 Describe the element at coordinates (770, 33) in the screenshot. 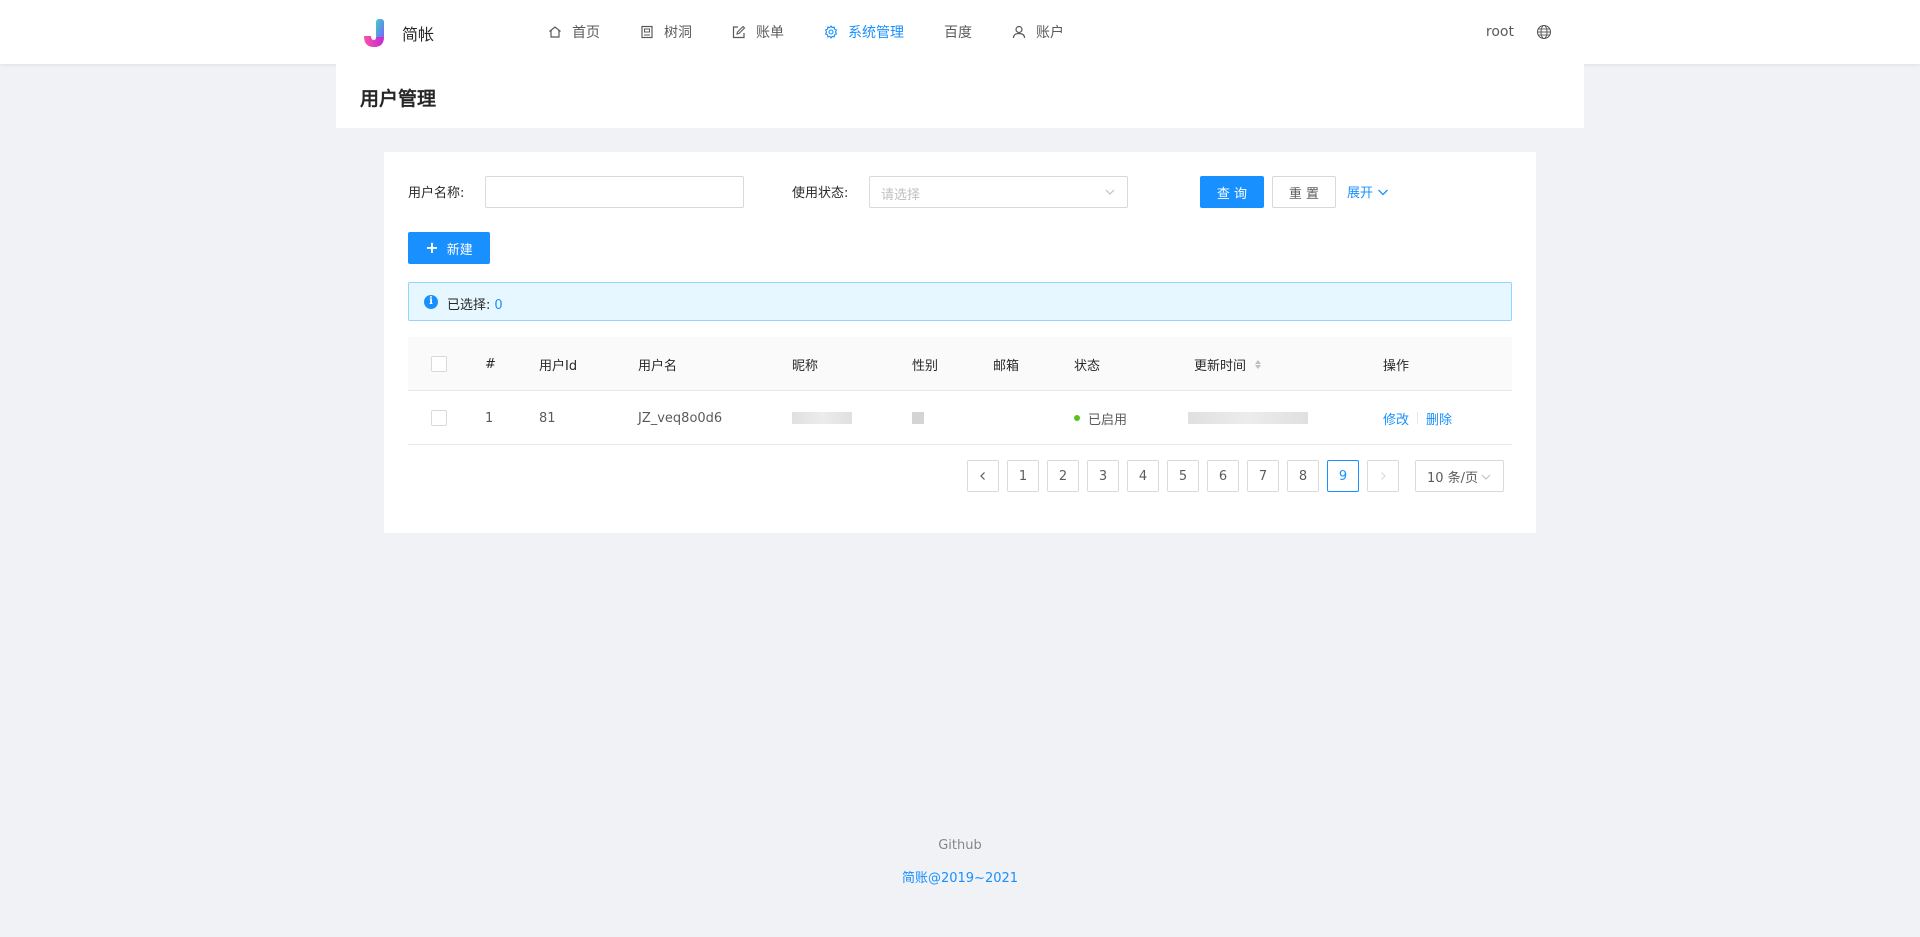

I see `nav-label: 账单` at that location.